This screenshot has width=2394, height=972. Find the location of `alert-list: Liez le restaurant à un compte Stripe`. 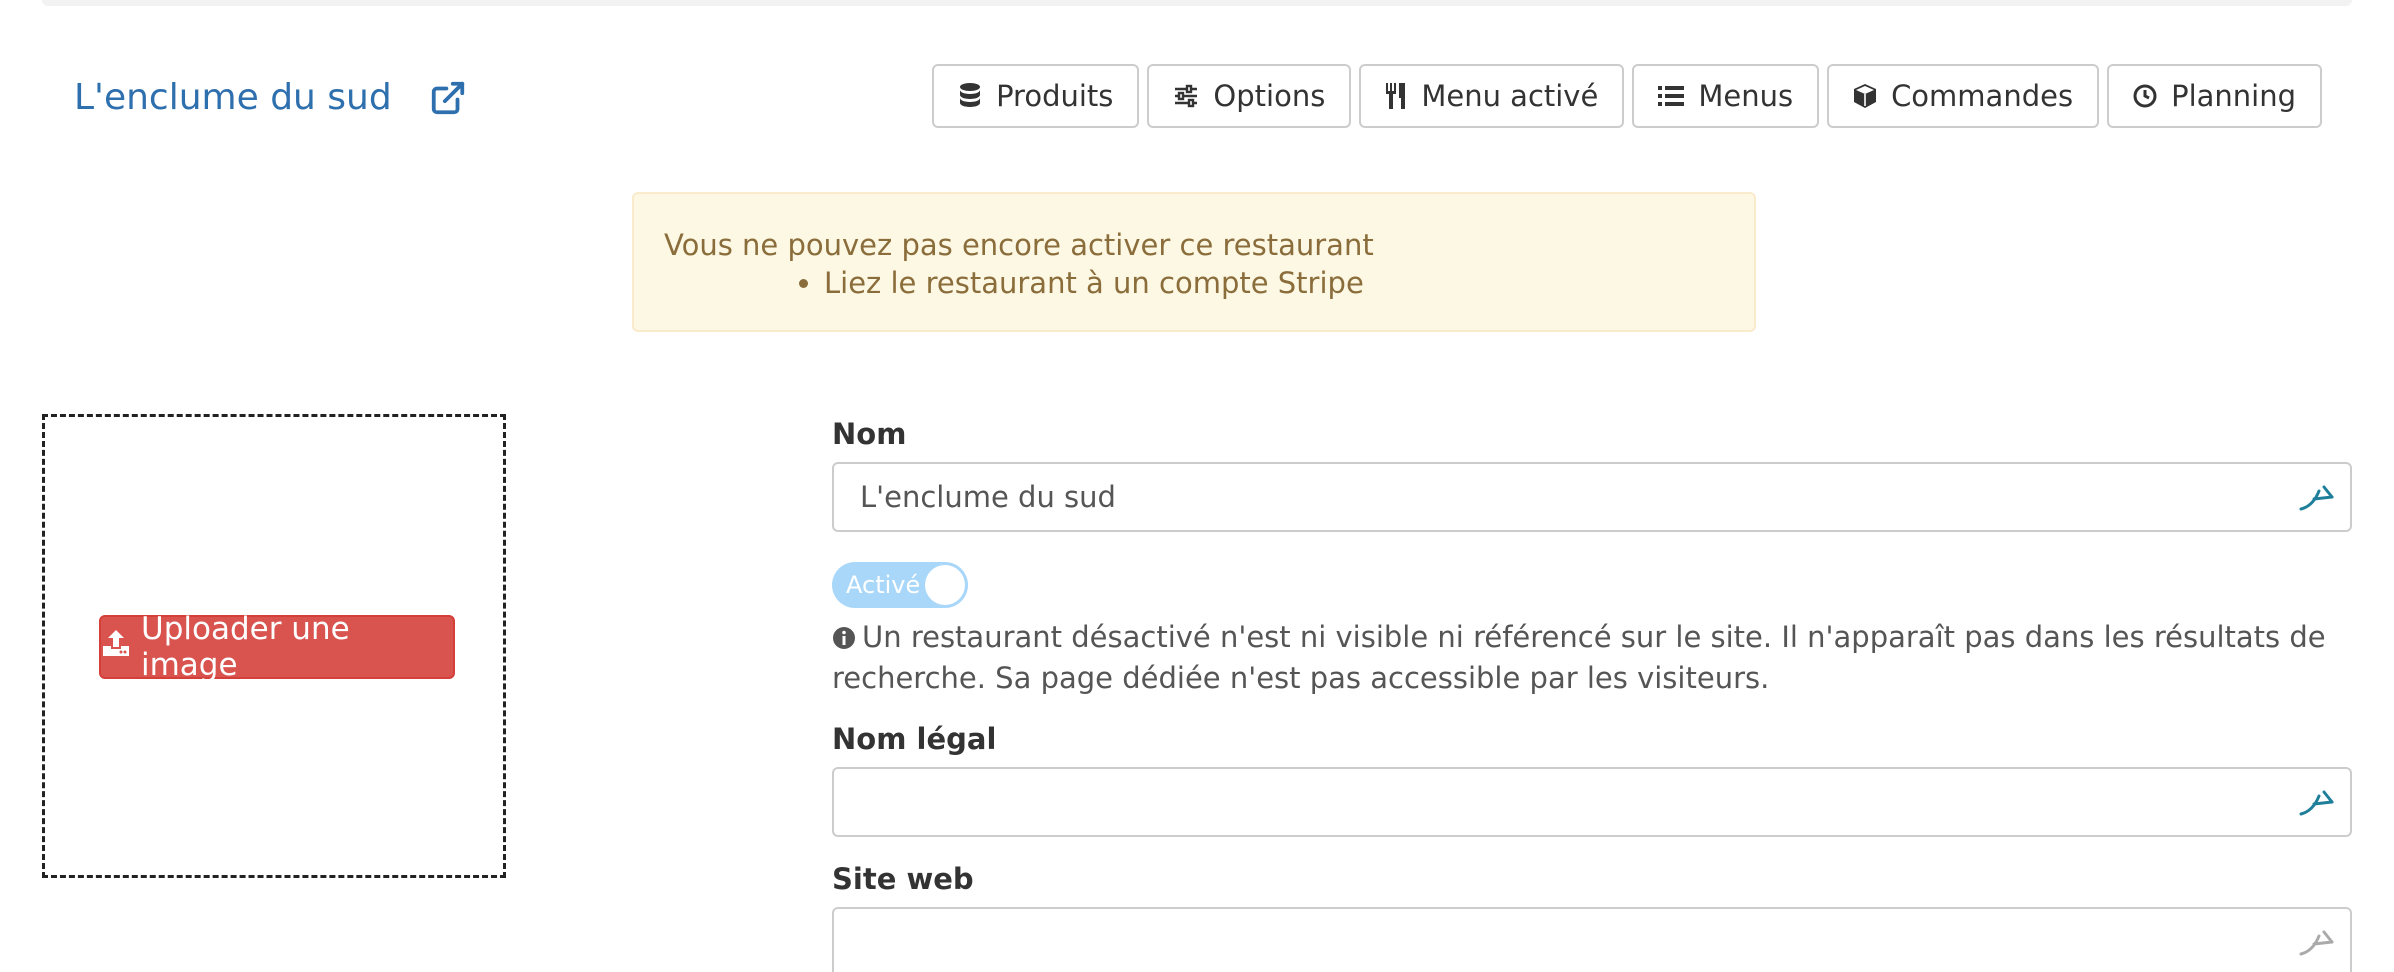

alert-list: Liez le restaurant à un compte Stripe is located at coordinates (1194, 283).